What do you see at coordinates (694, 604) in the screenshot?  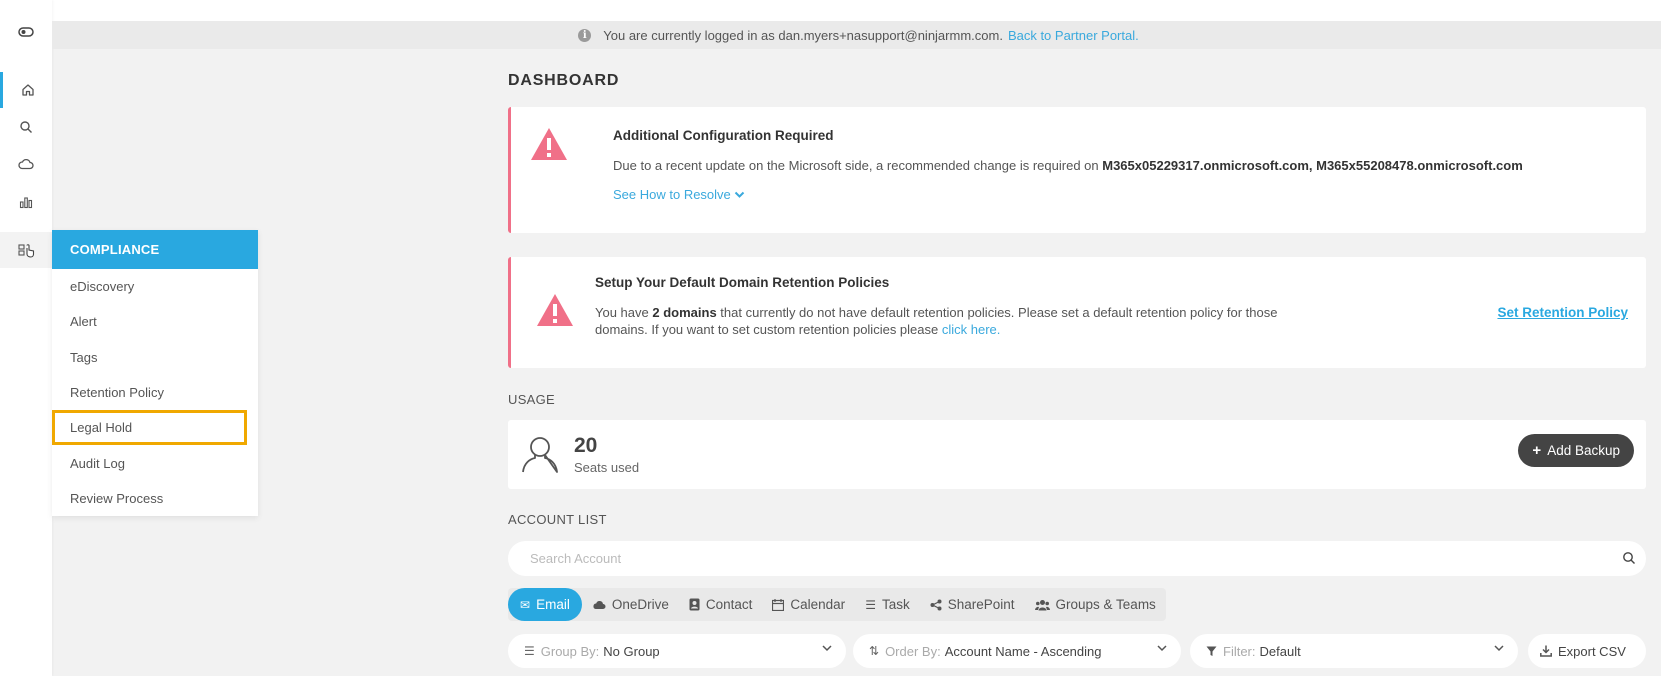 I see `contact-card-icon` at bounding box center [694, 604].